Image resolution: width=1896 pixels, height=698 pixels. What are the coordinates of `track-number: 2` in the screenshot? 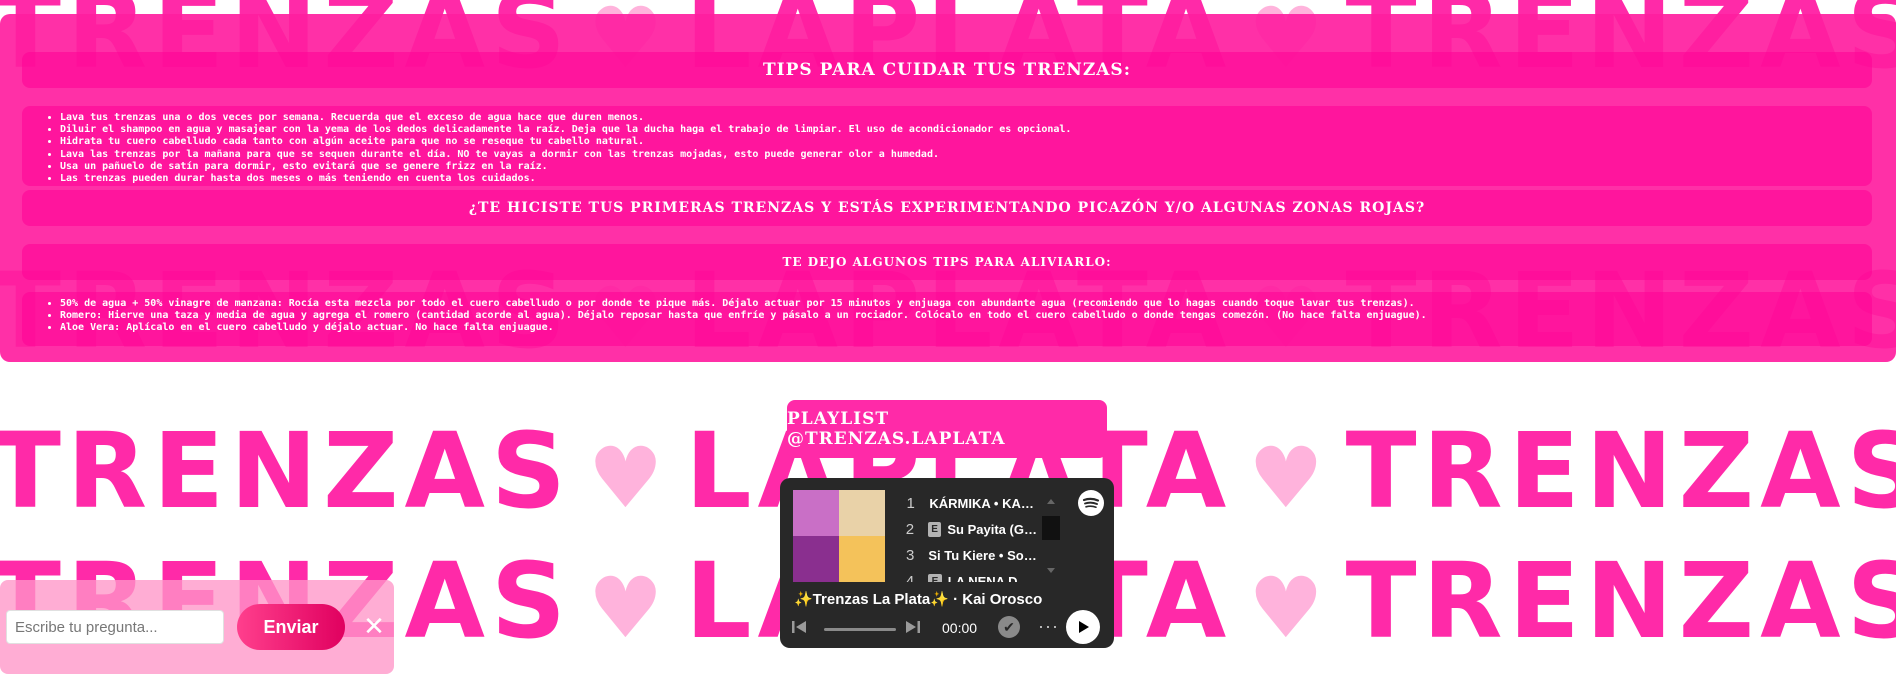 It's located at (910, 529).